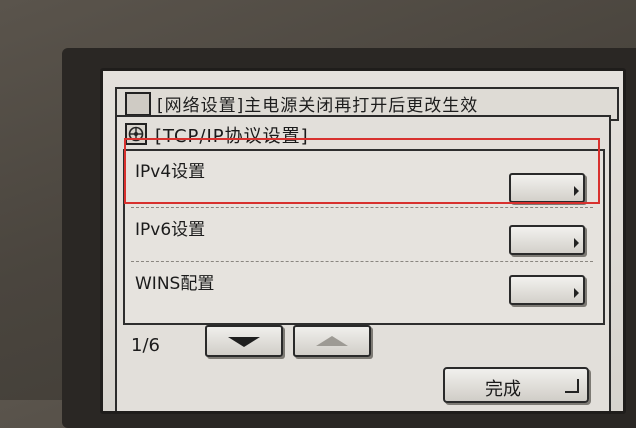 This screenshot has height=428, width=636. Describe the element at coordinates (364, 289) in the screenshot. I see `list-item-wins: WINS配置` at that location.